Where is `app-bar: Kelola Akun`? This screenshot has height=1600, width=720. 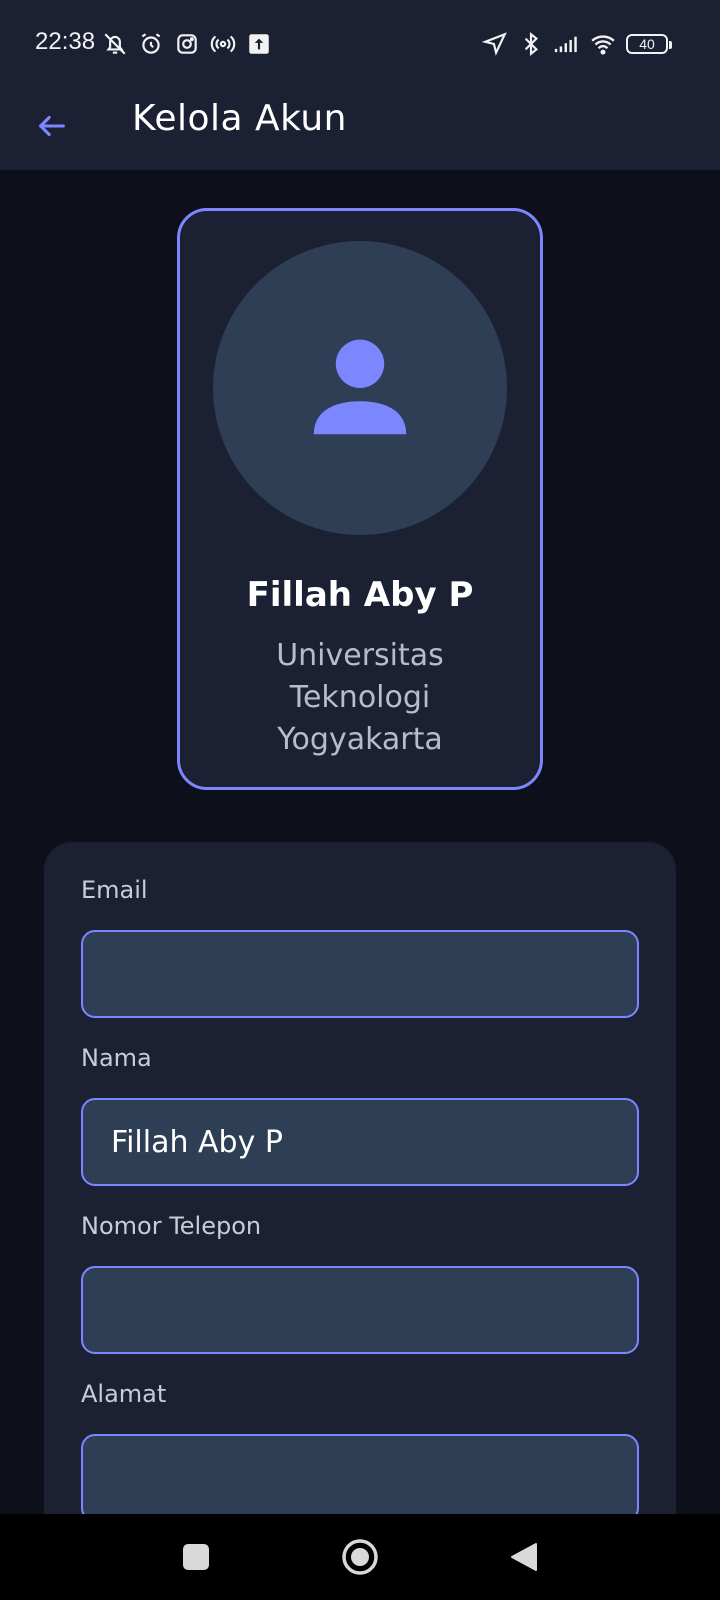
app-bar: Kelola Akun is located at coordinates (360, 128).